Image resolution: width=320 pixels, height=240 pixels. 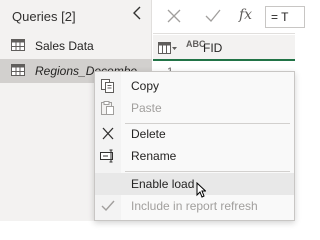 What do you see at coordinates (145, 86) in the screenshot?
I see `menu-item-label: Copy` at bounding box center [145, 86].